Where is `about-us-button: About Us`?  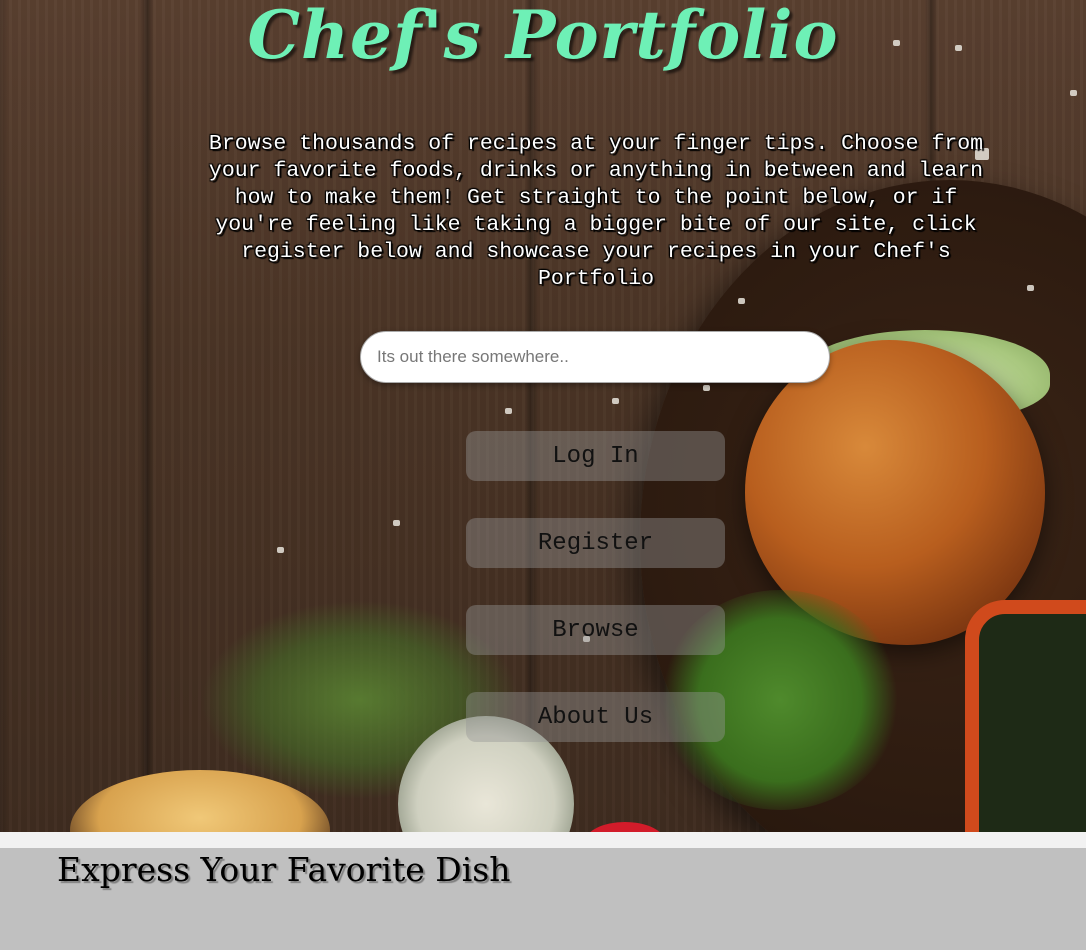
about-us-button: About Us is located at coordinates (595, 717).